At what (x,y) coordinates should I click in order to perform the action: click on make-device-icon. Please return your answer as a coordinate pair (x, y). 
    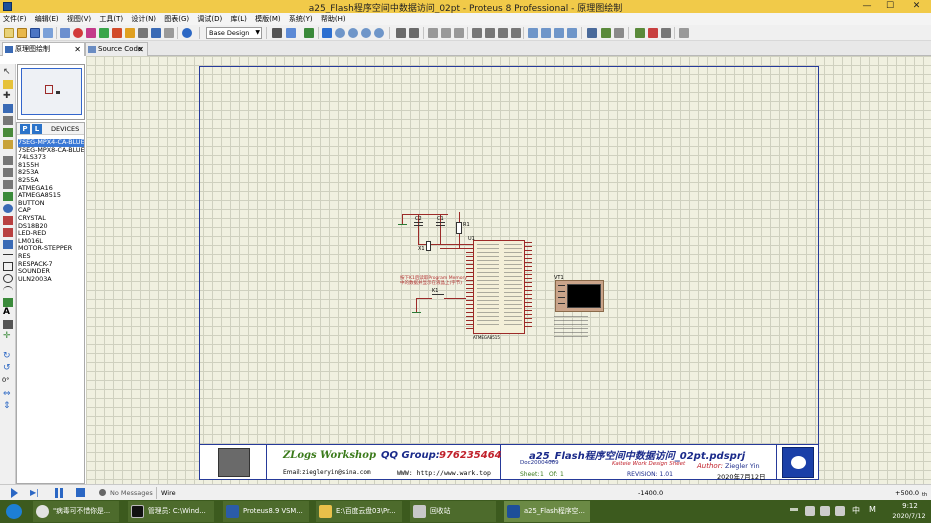
    Looking at the image, I should click on (546, 33).